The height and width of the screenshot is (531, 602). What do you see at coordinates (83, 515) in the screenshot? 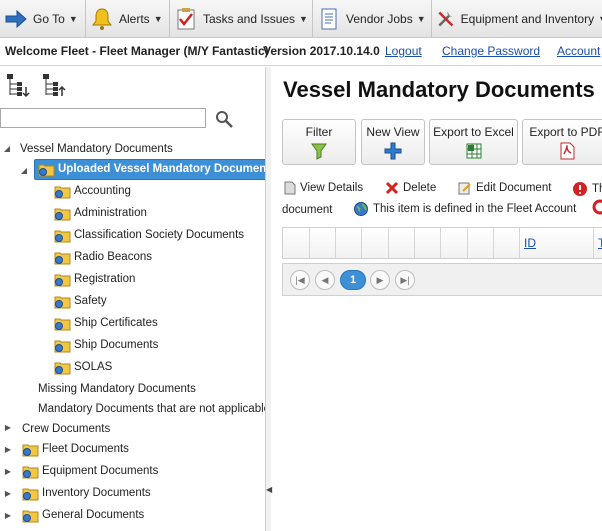
I see `tree-node-general-documents: General Documents` at bounding box center [83, 515].